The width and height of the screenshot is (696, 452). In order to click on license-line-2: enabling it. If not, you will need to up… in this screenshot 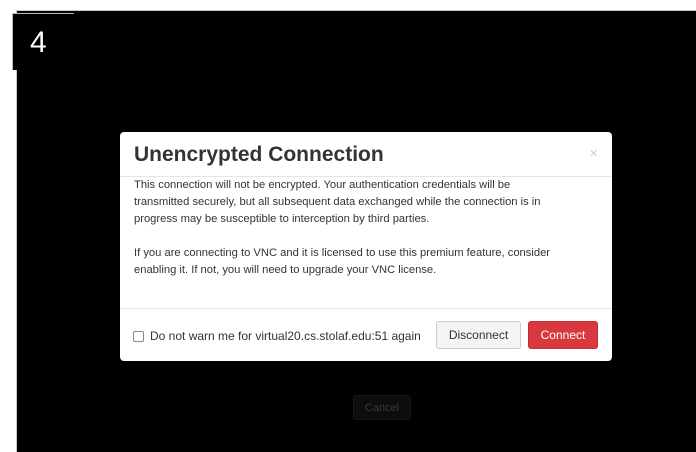, I will do `click(285, 270)`.